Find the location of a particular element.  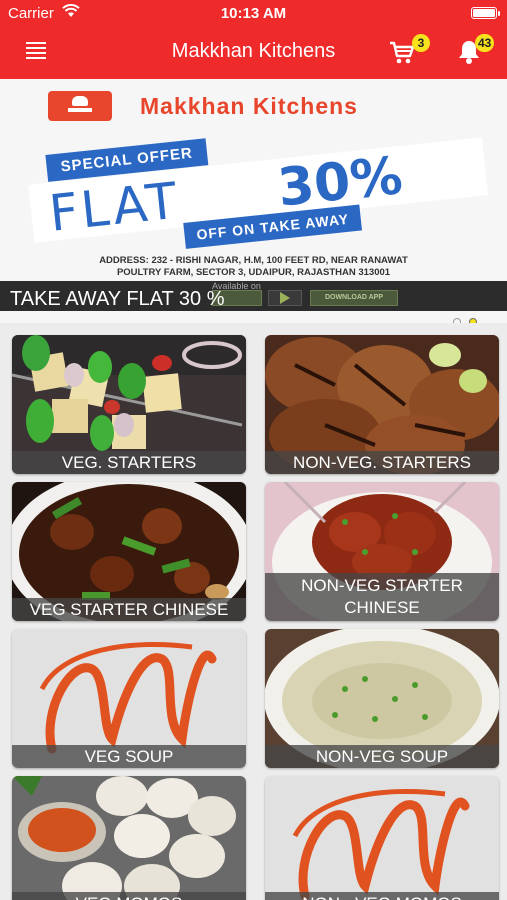

app-title: Makkhan Kitchens is located at coordinates (253, 51).